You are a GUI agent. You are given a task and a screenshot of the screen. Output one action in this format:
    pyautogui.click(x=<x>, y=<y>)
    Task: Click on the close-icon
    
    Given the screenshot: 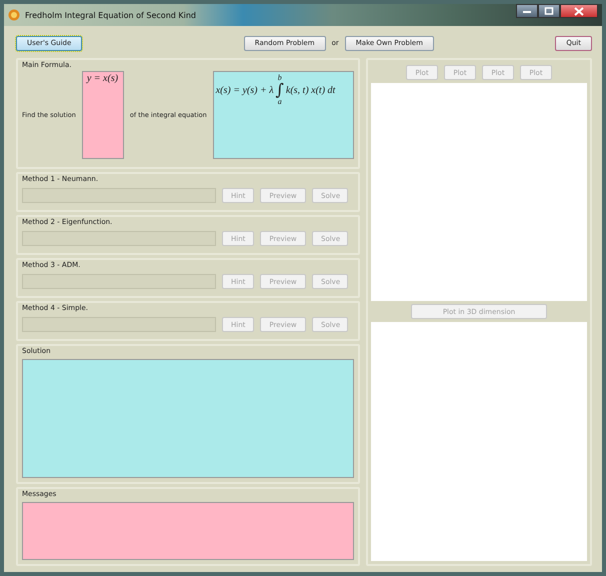 What is the action you would take?
    pyautogui.click(x=579, y=11)
    